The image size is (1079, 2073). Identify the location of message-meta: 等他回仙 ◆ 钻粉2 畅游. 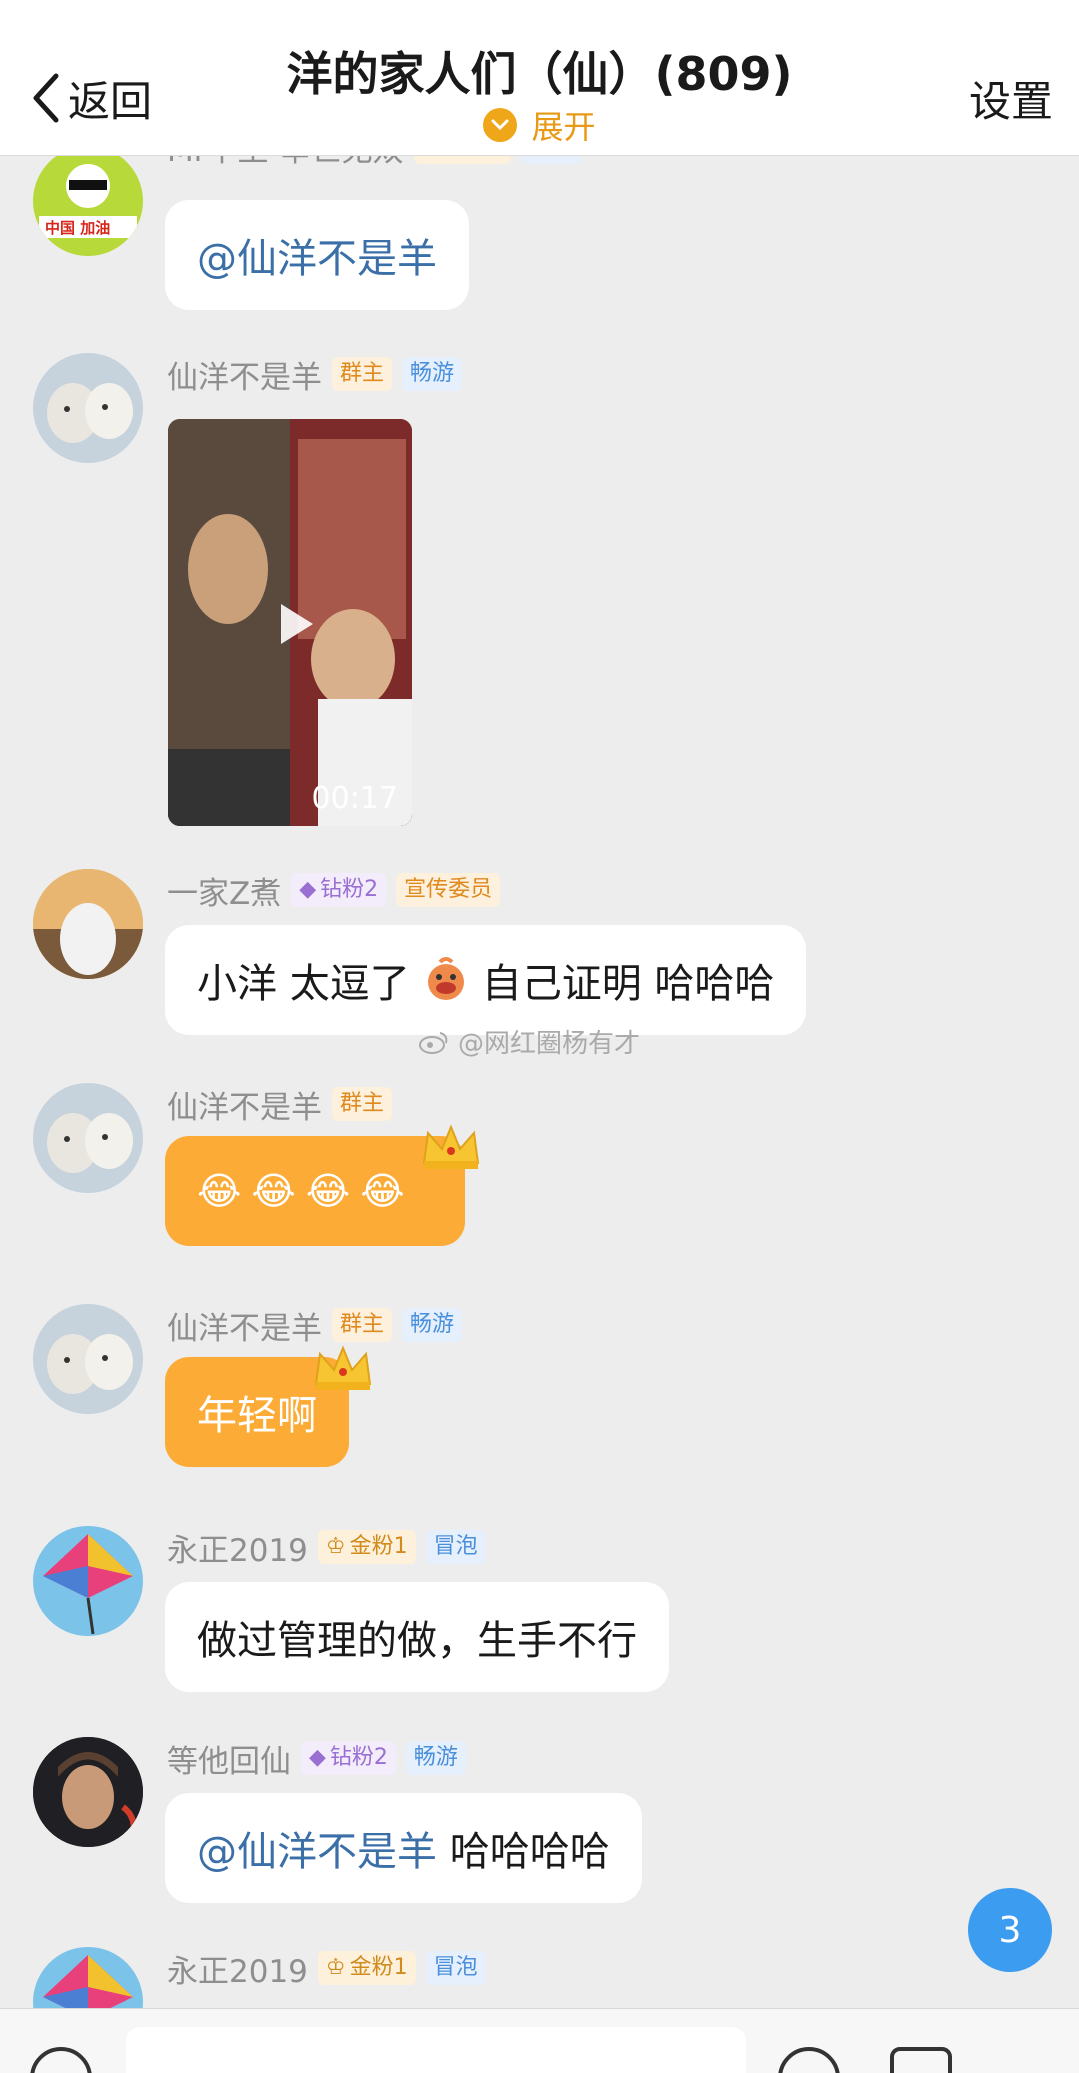
(316, 1758).